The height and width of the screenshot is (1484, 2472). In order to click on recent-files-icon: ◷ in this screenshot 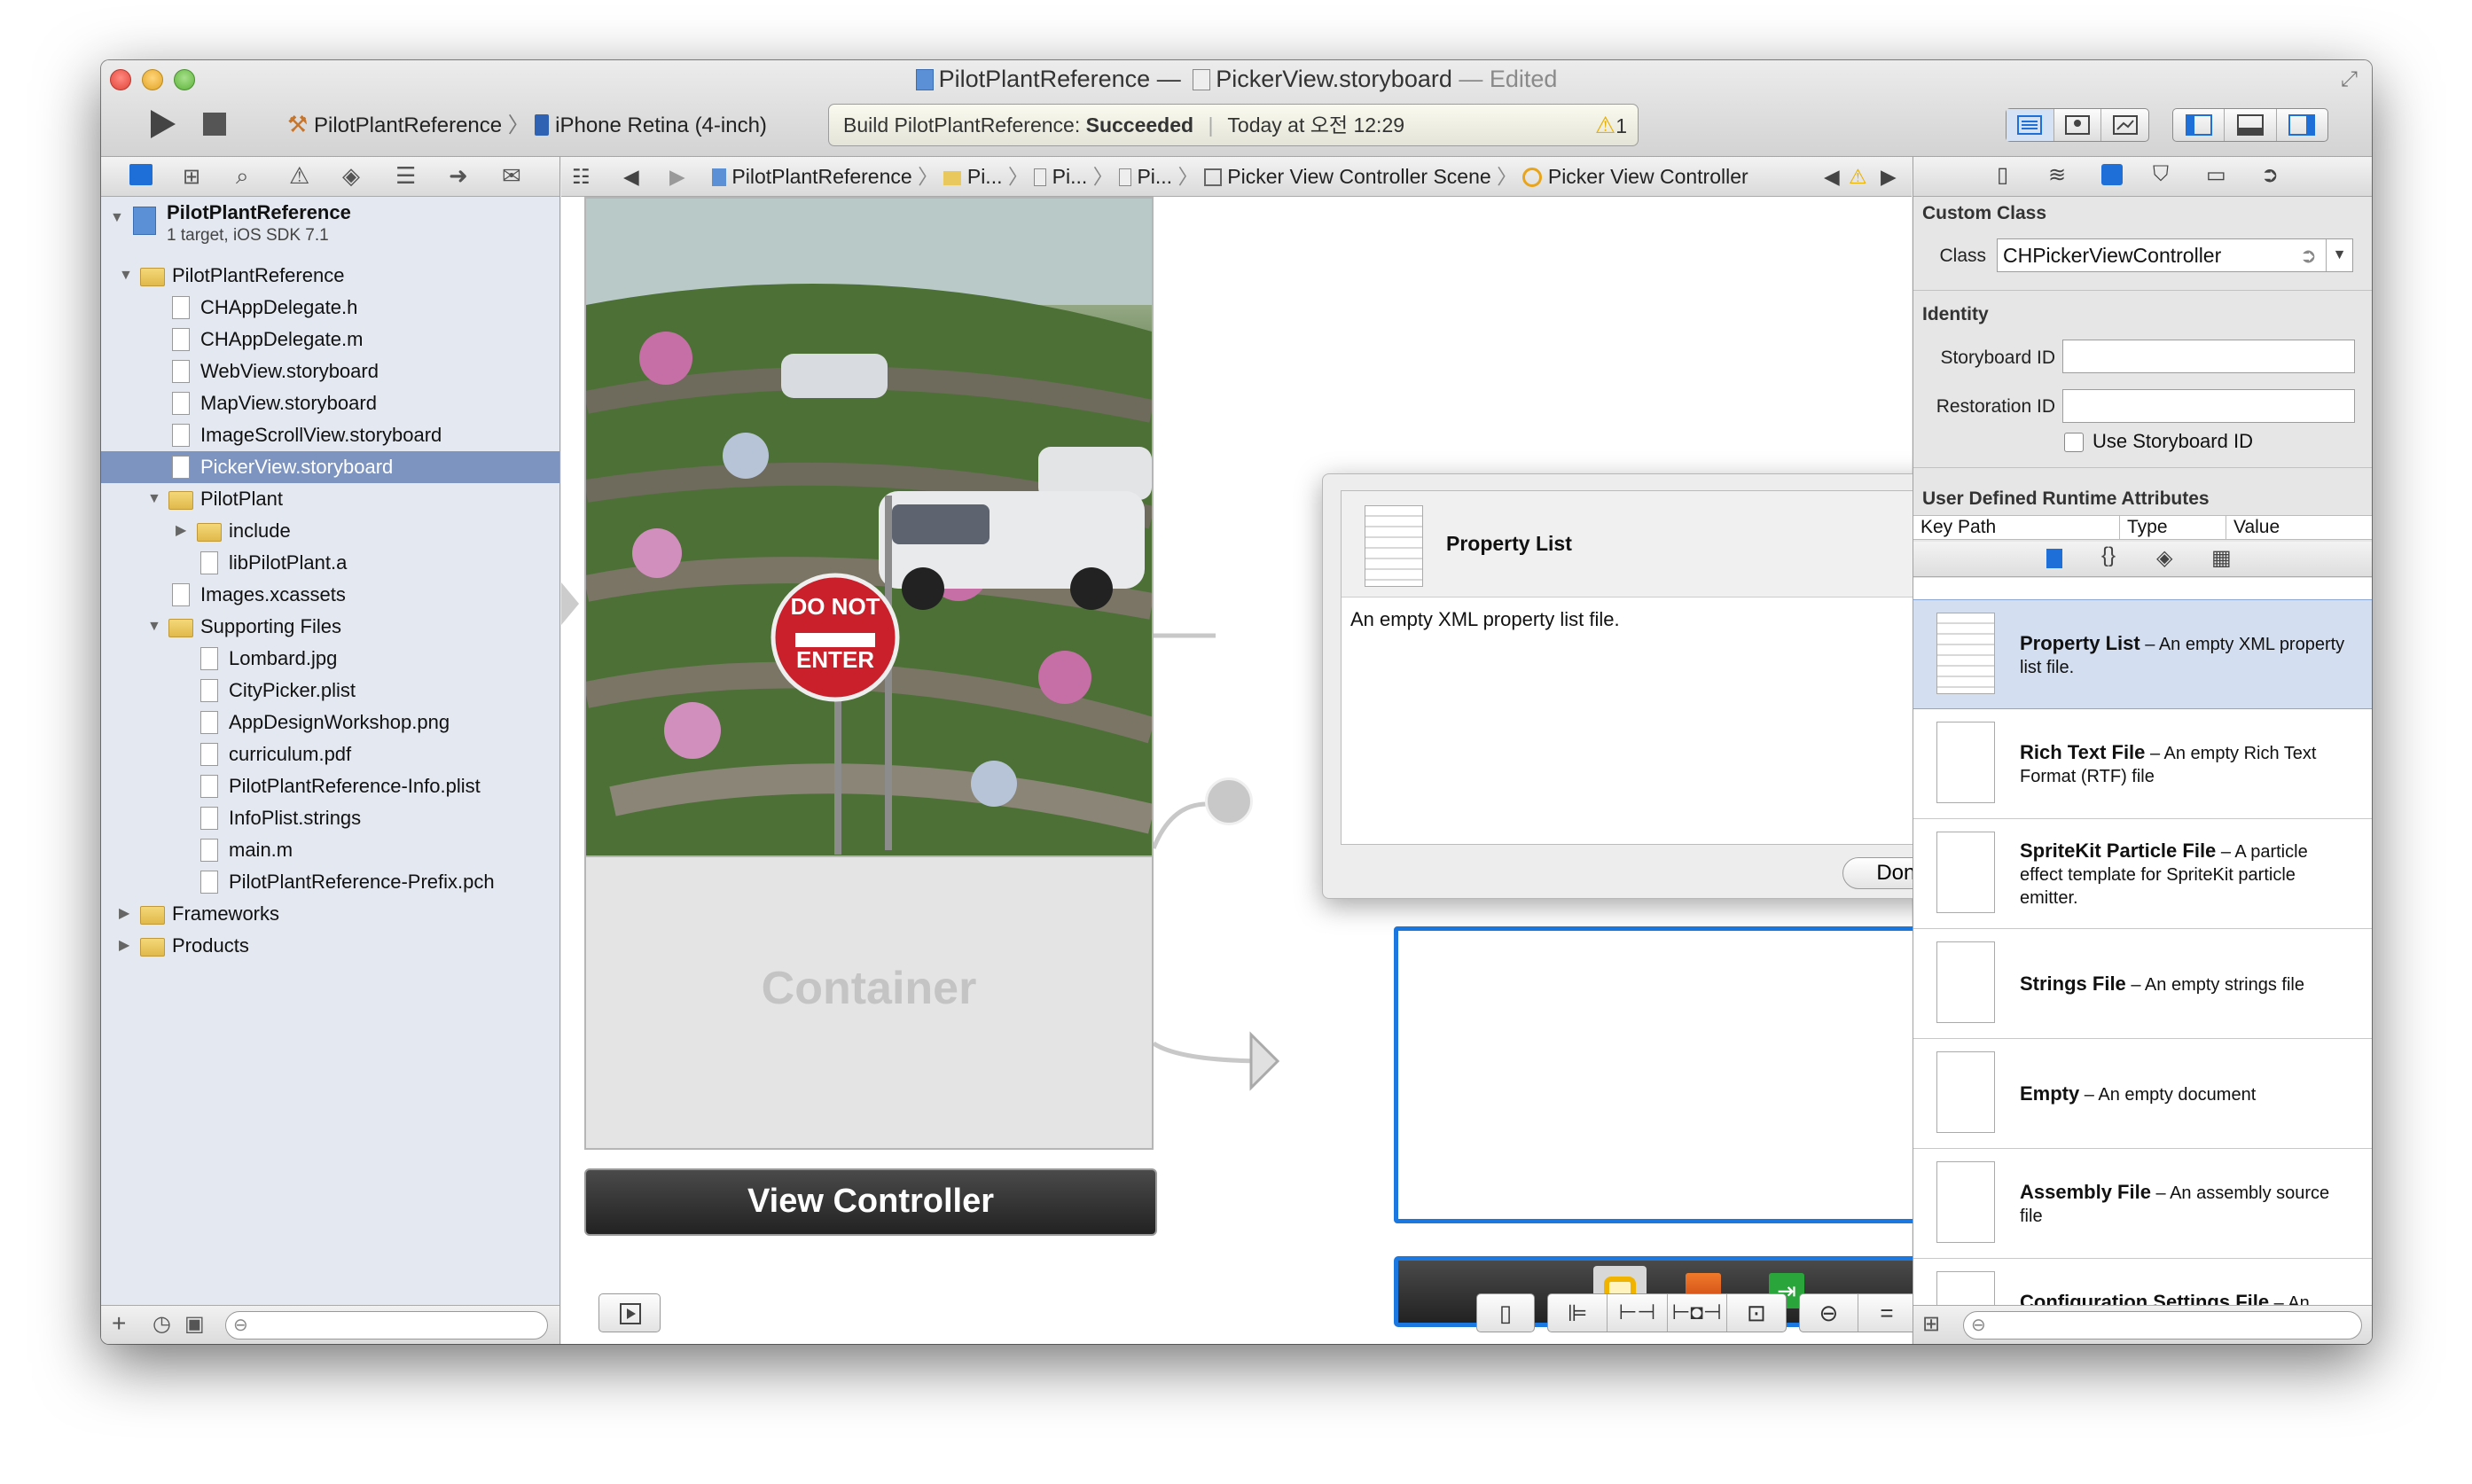, I will do `click(162, 1324)`.